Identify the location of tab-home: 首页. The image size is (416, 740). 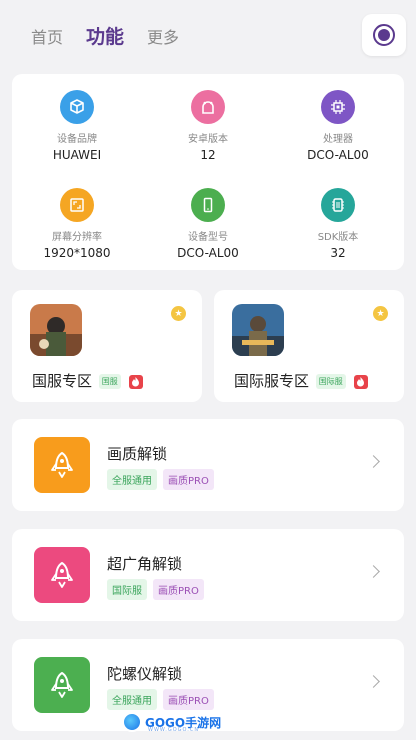
(47, 36).